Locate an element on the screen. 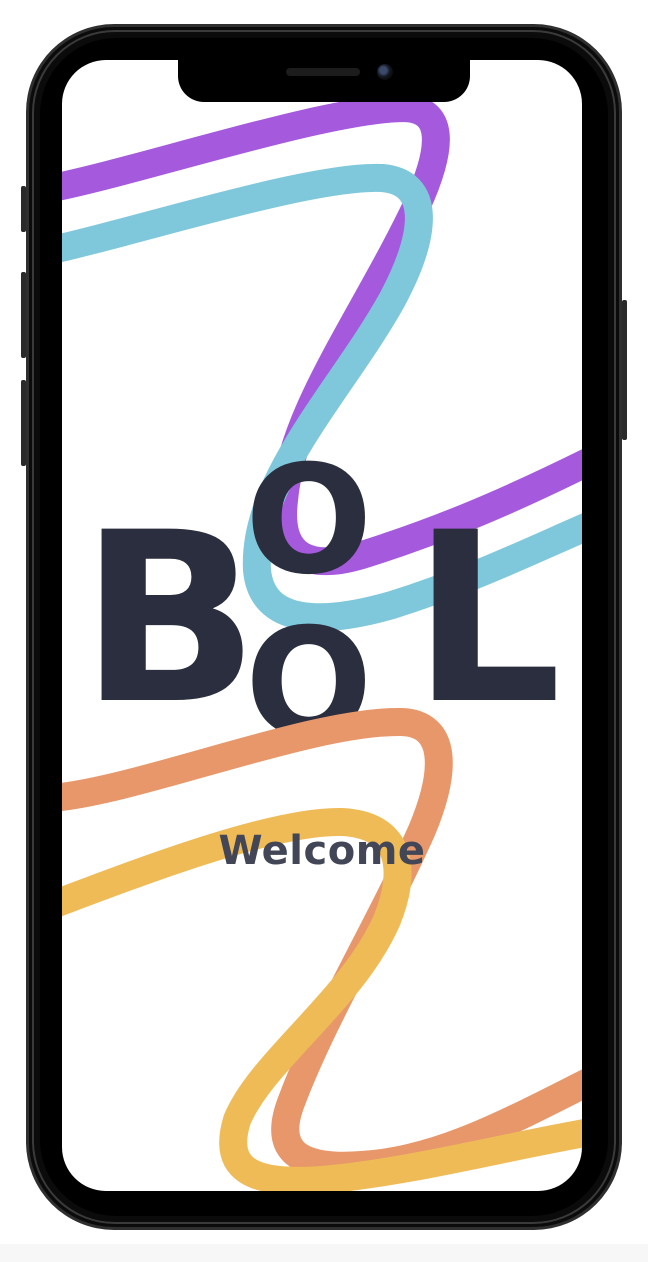  logo-letter-b: B is located at coordinates (169, 619).